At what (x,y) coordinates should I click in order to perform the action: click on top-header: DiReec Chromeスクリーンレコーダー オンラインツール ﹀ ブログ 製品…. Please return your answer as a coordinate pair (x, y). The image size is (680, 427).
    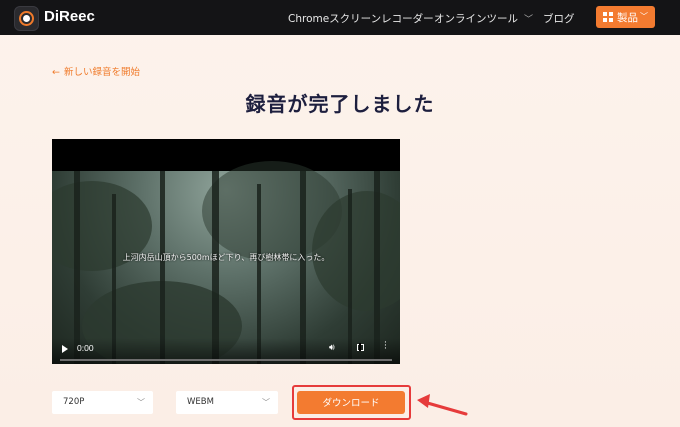
    Looking at the image, I should click on (340, 17).